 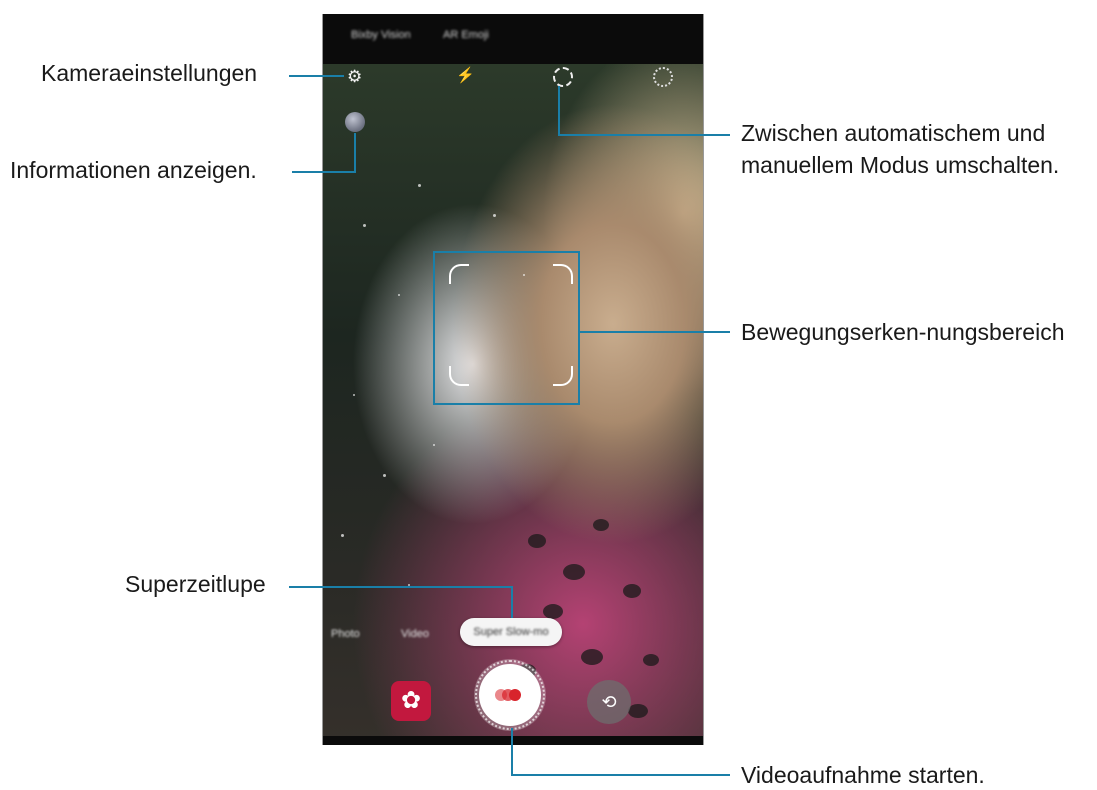 I want to click on info-icon, so click(x=355, y=122).